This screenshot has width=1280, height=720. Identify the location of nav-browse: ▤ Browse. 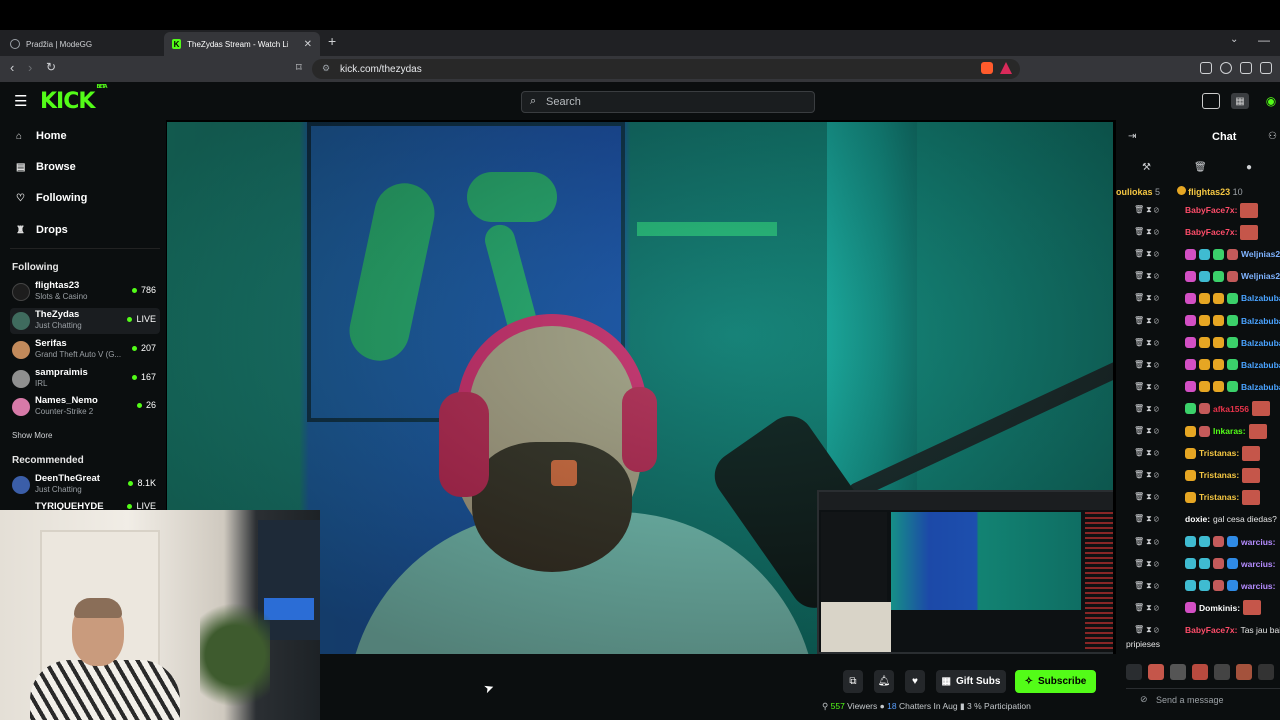
(46, 167).